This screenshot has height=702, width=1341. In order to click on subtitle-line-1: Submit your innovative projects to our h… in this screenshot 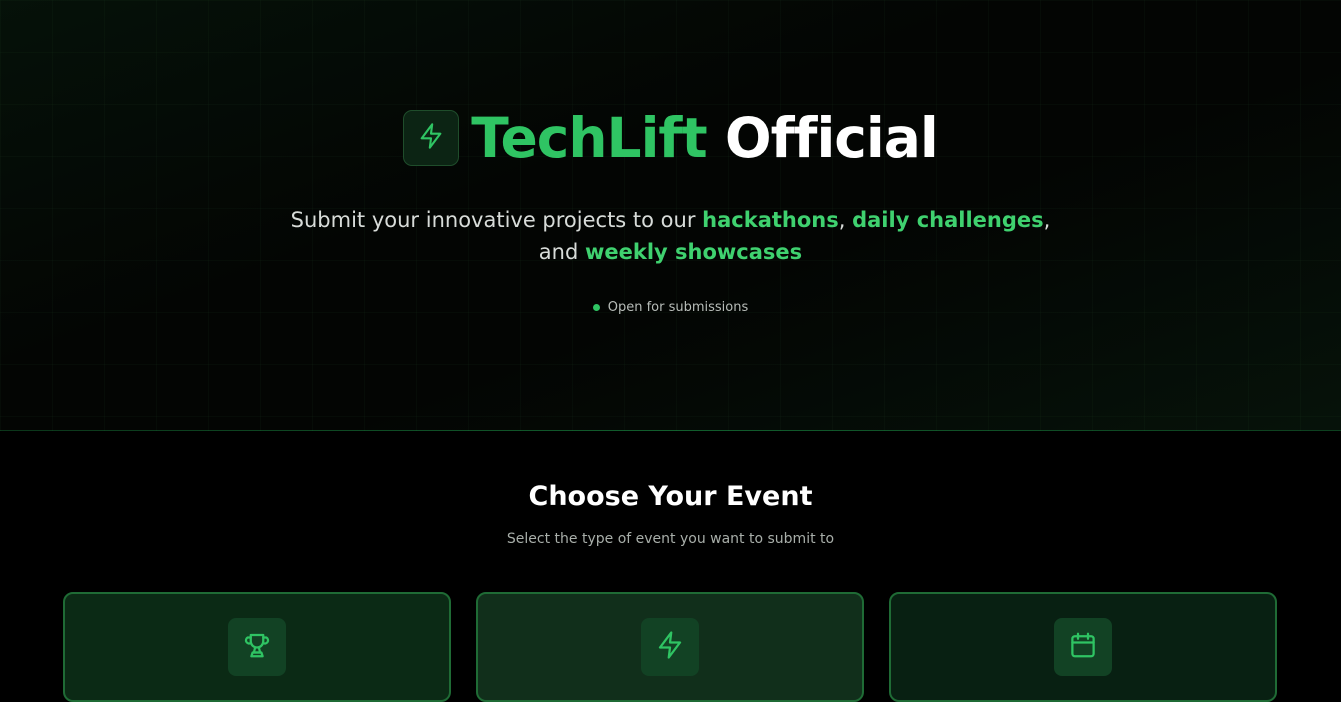, I will do `click(670, 220)`.